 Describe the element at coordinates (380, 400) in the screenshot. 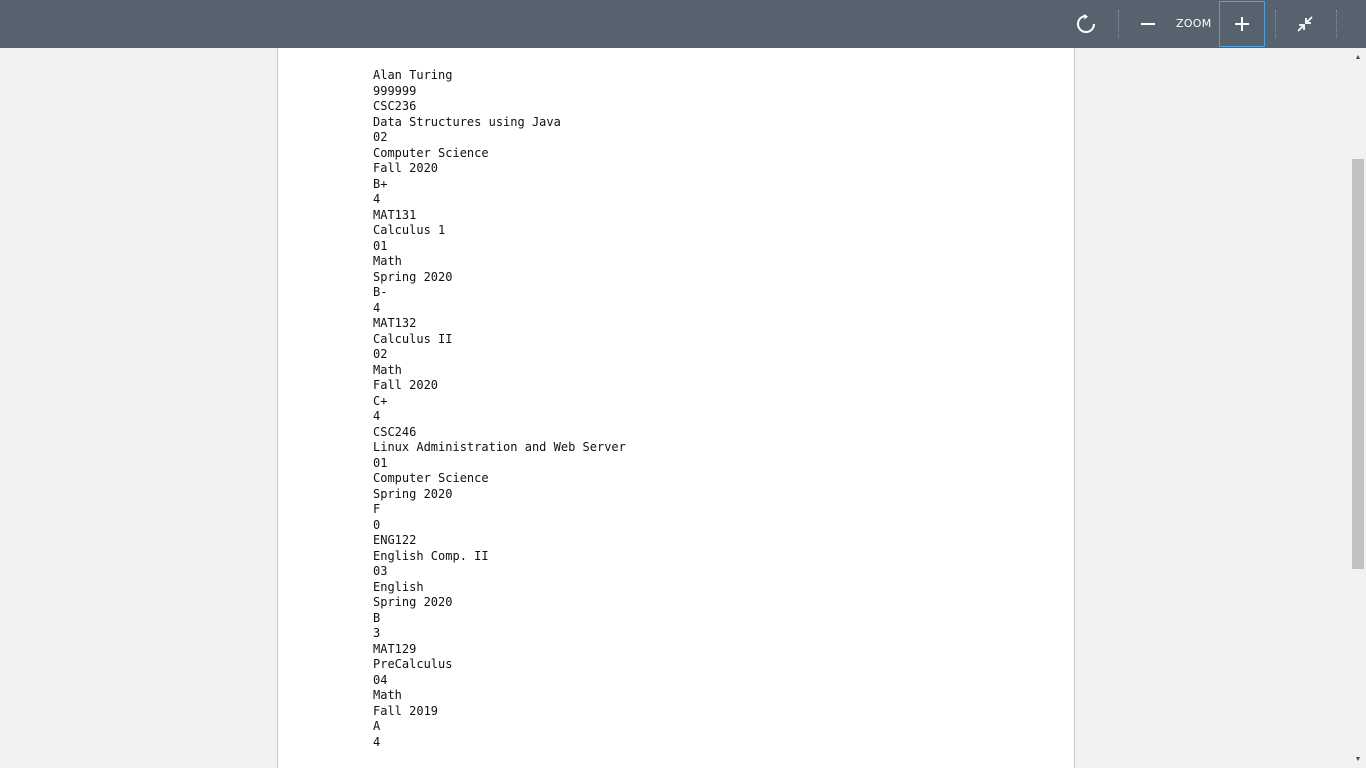

I see `document-line: C+` at that location.